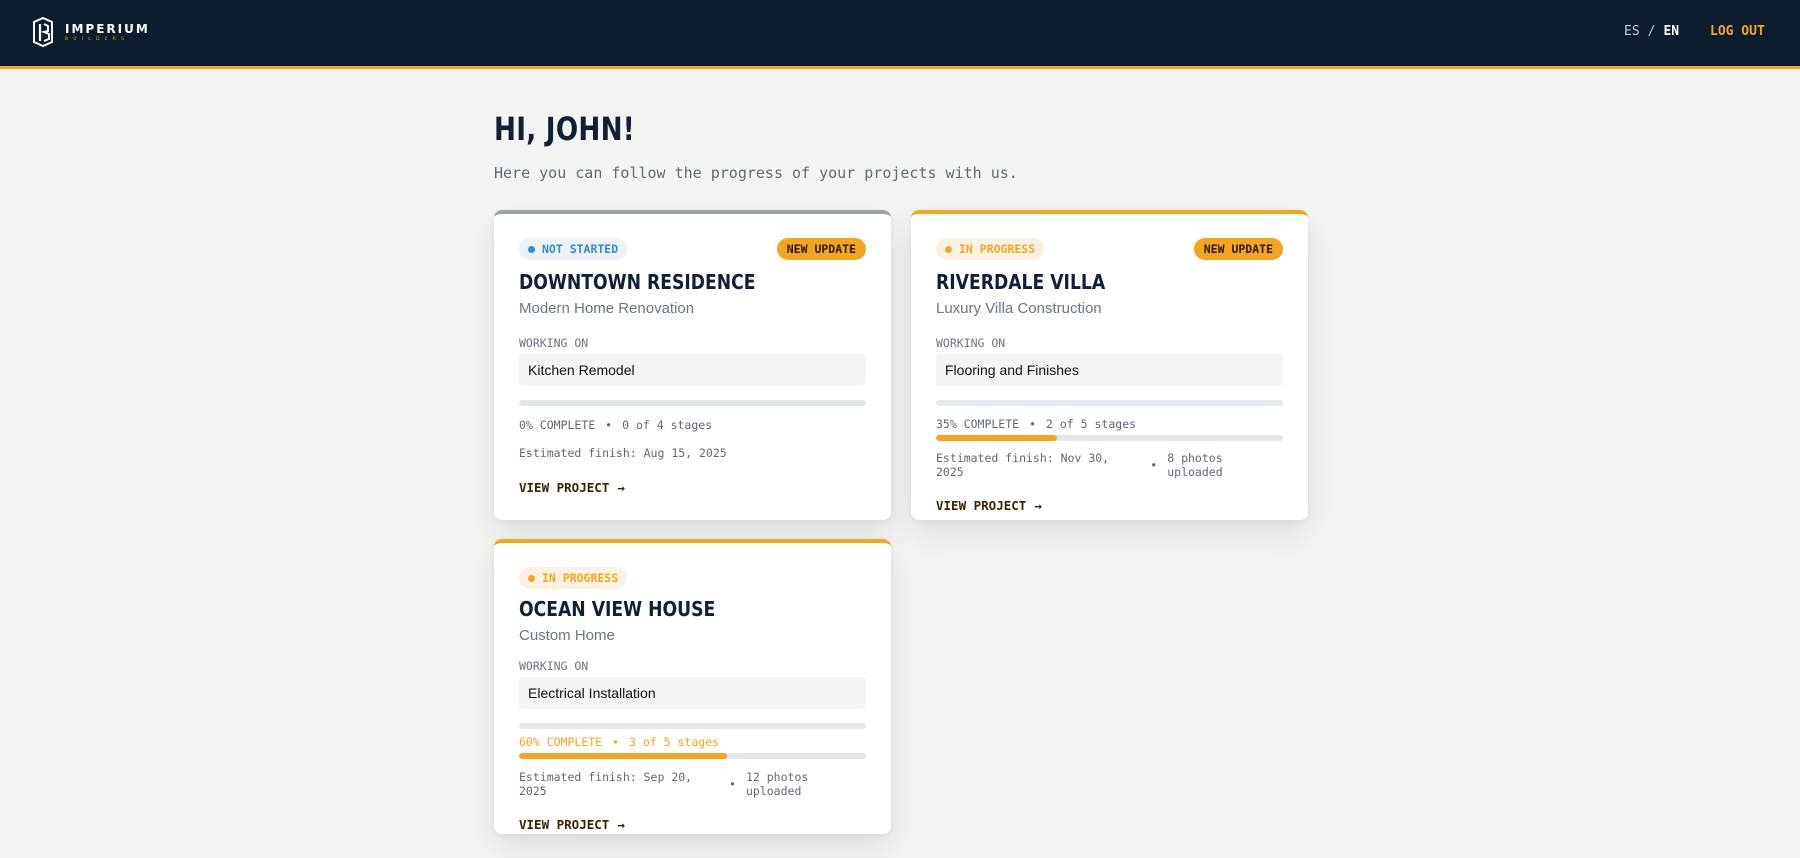 Image resolution: width=1800 pixels, height=858 pixels. I want to click on progress-summary: 0% COMPLETE • 0 of 4 stages, so click(692, 425).